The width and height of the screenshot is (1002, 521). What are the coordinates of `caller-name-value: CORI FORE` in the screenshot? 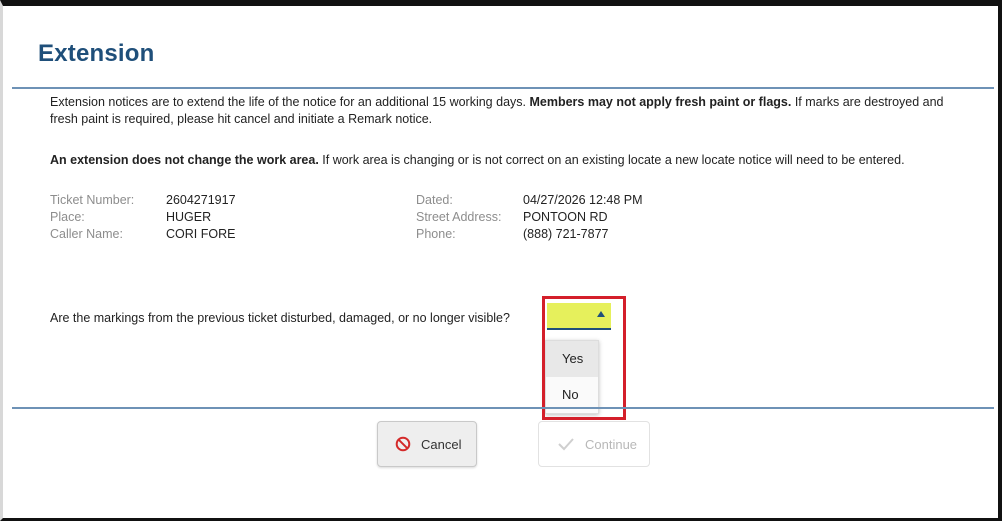 It's located at (201, 234).